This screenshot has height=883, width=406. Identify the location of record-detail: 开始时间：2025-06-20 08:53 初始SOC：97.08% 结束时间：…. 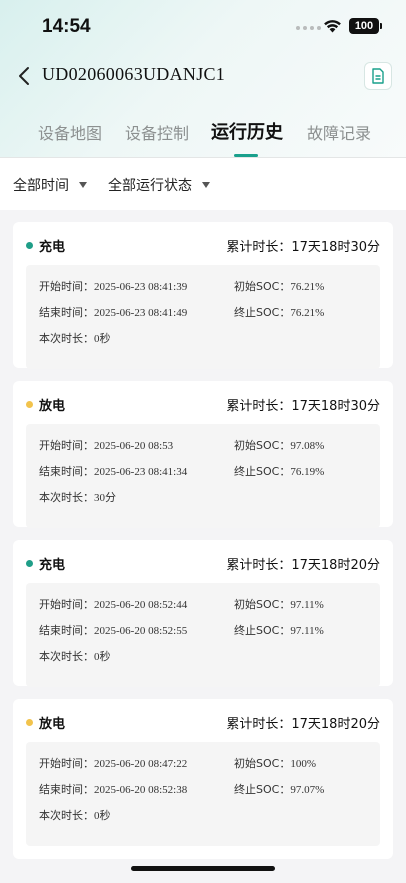
(203, 476).